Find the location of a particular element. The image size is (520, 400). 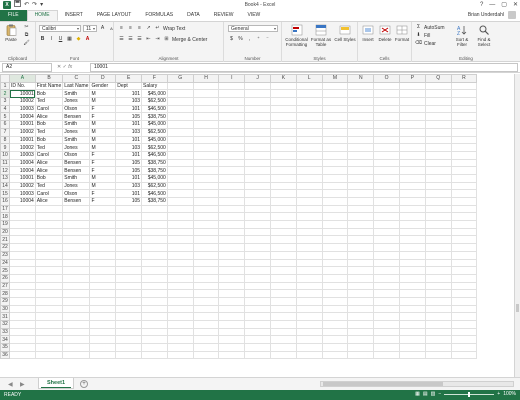

tab-review: REVIEW is located at coordinates (224, 15).